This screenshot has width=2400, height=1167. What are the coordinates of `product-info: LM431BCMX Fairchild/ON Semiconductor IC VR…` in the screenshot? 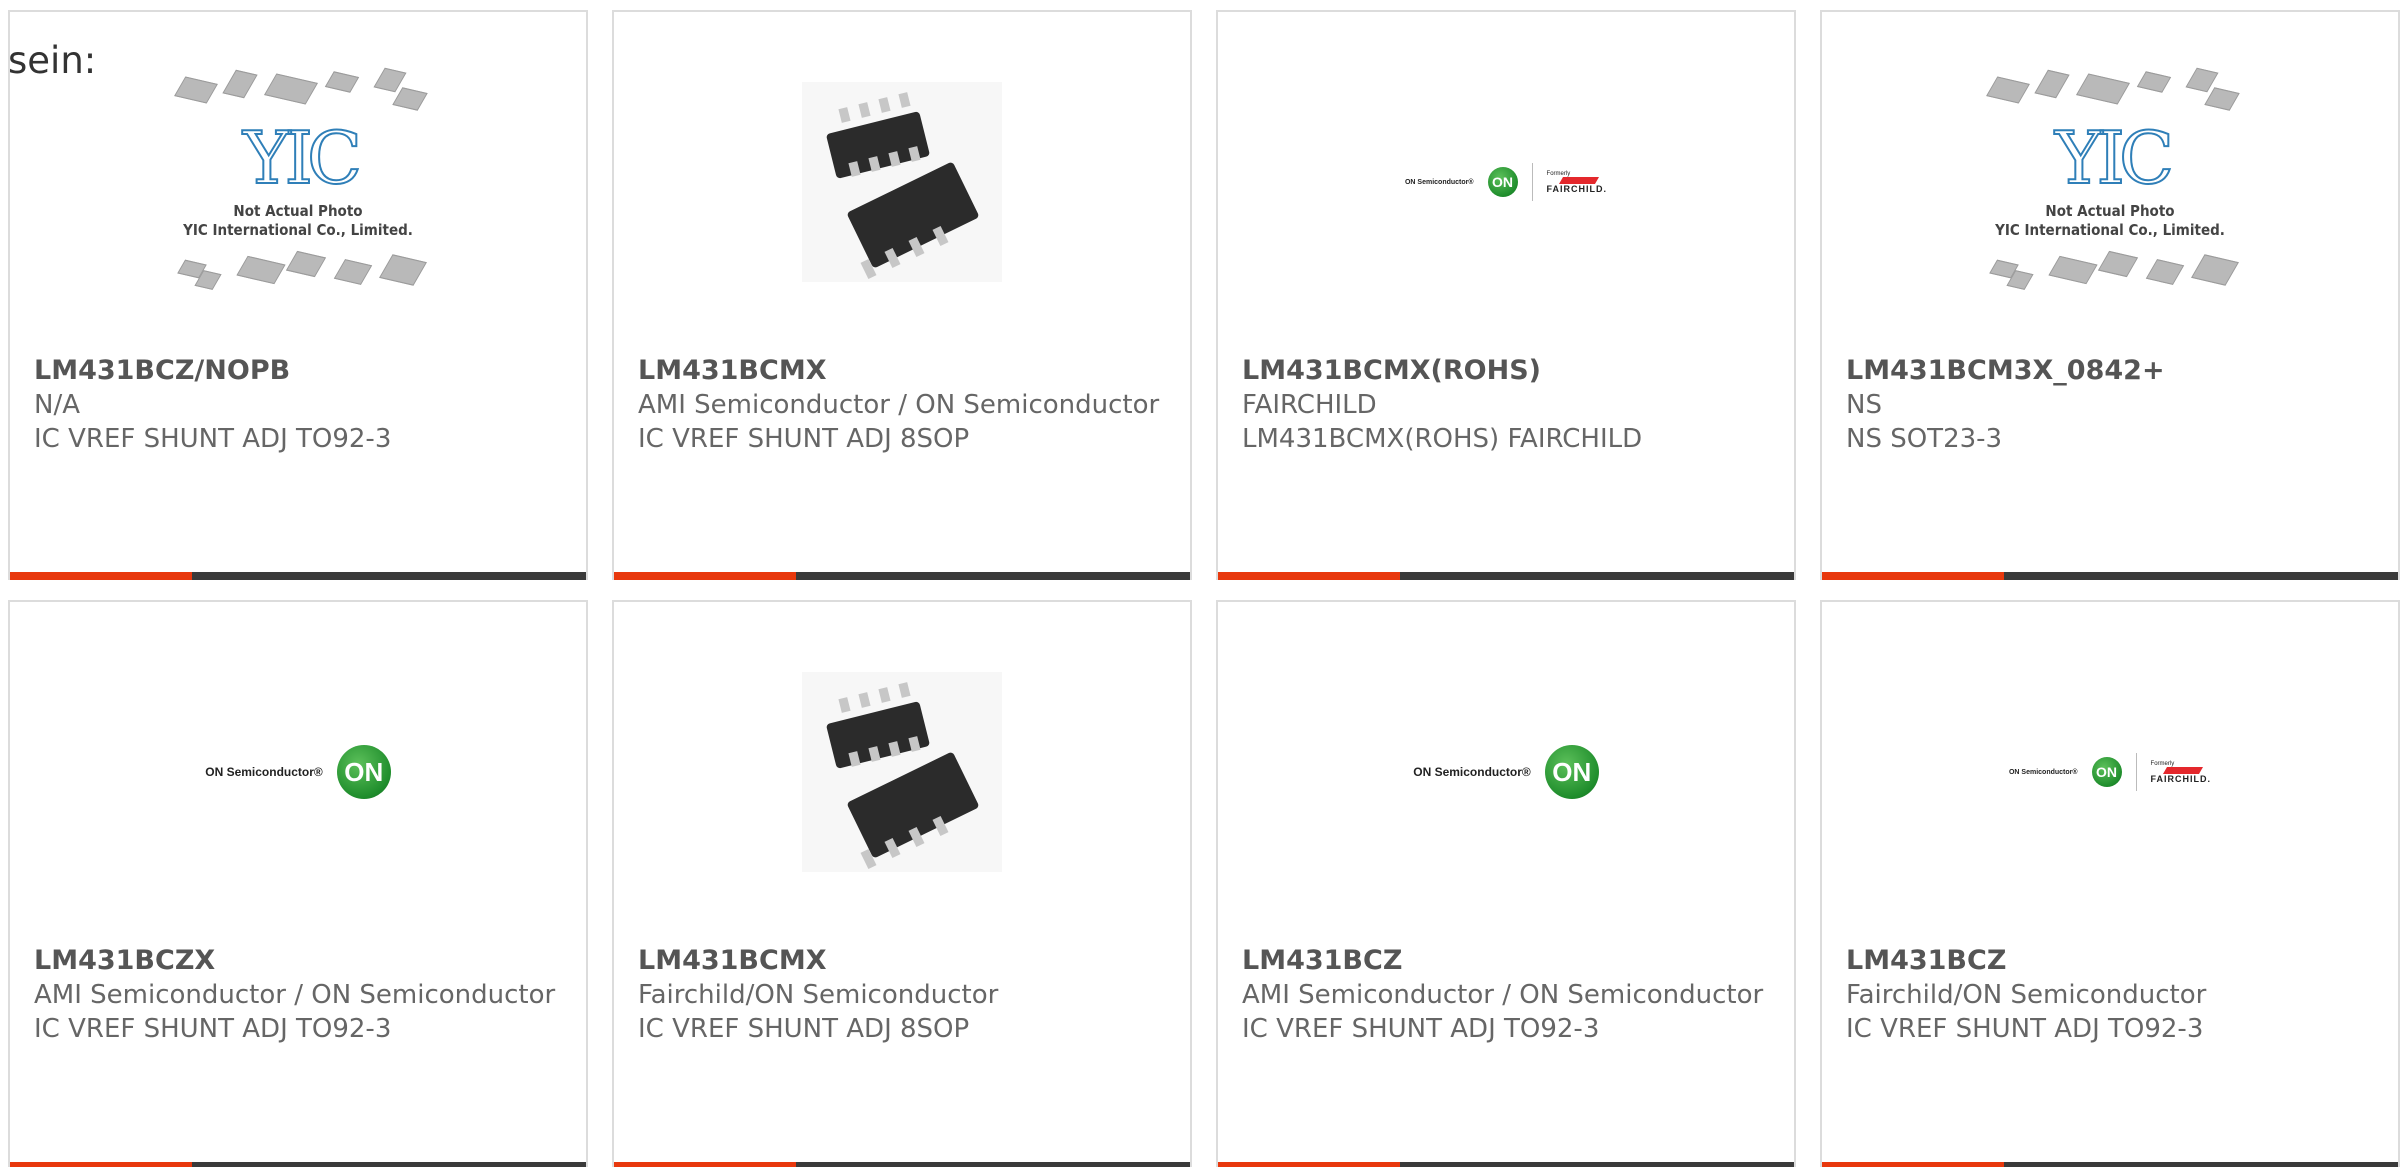 It's located at (904, 995).